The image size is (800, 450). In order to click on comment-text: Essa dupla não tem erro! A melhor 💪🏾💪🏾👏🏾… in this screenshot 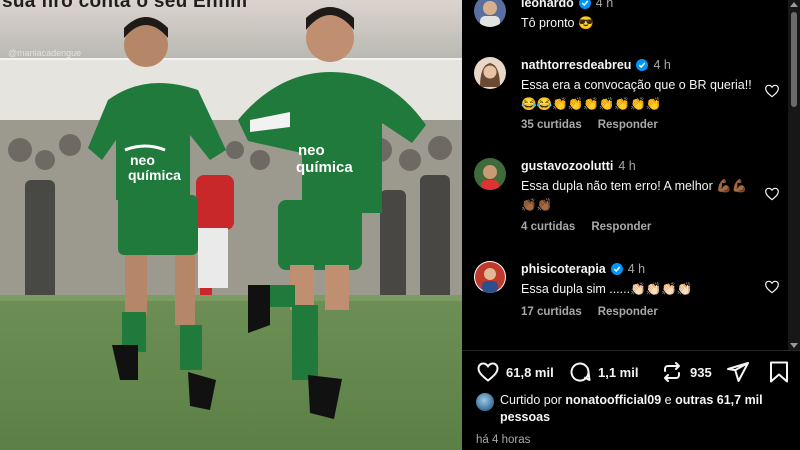, I will do `click(634, 195)`.